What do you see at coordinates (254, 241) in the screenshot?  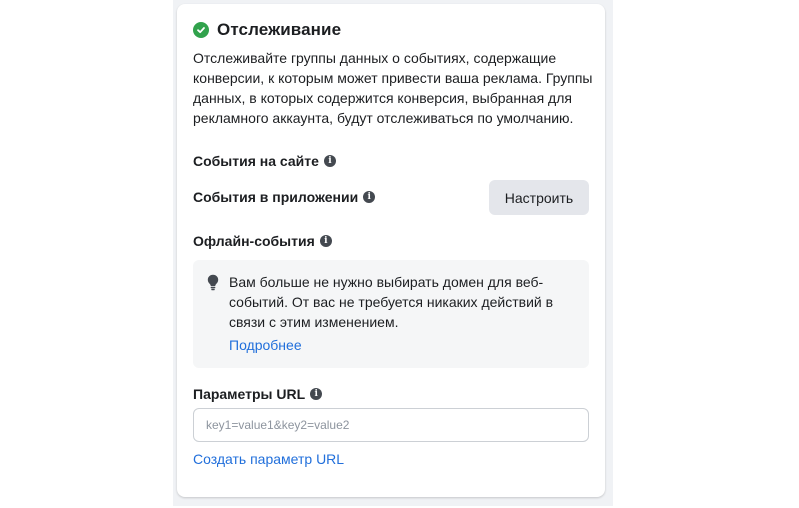 I see `offline-events-text: Офлайн-события` at bounding box center [254, 241].